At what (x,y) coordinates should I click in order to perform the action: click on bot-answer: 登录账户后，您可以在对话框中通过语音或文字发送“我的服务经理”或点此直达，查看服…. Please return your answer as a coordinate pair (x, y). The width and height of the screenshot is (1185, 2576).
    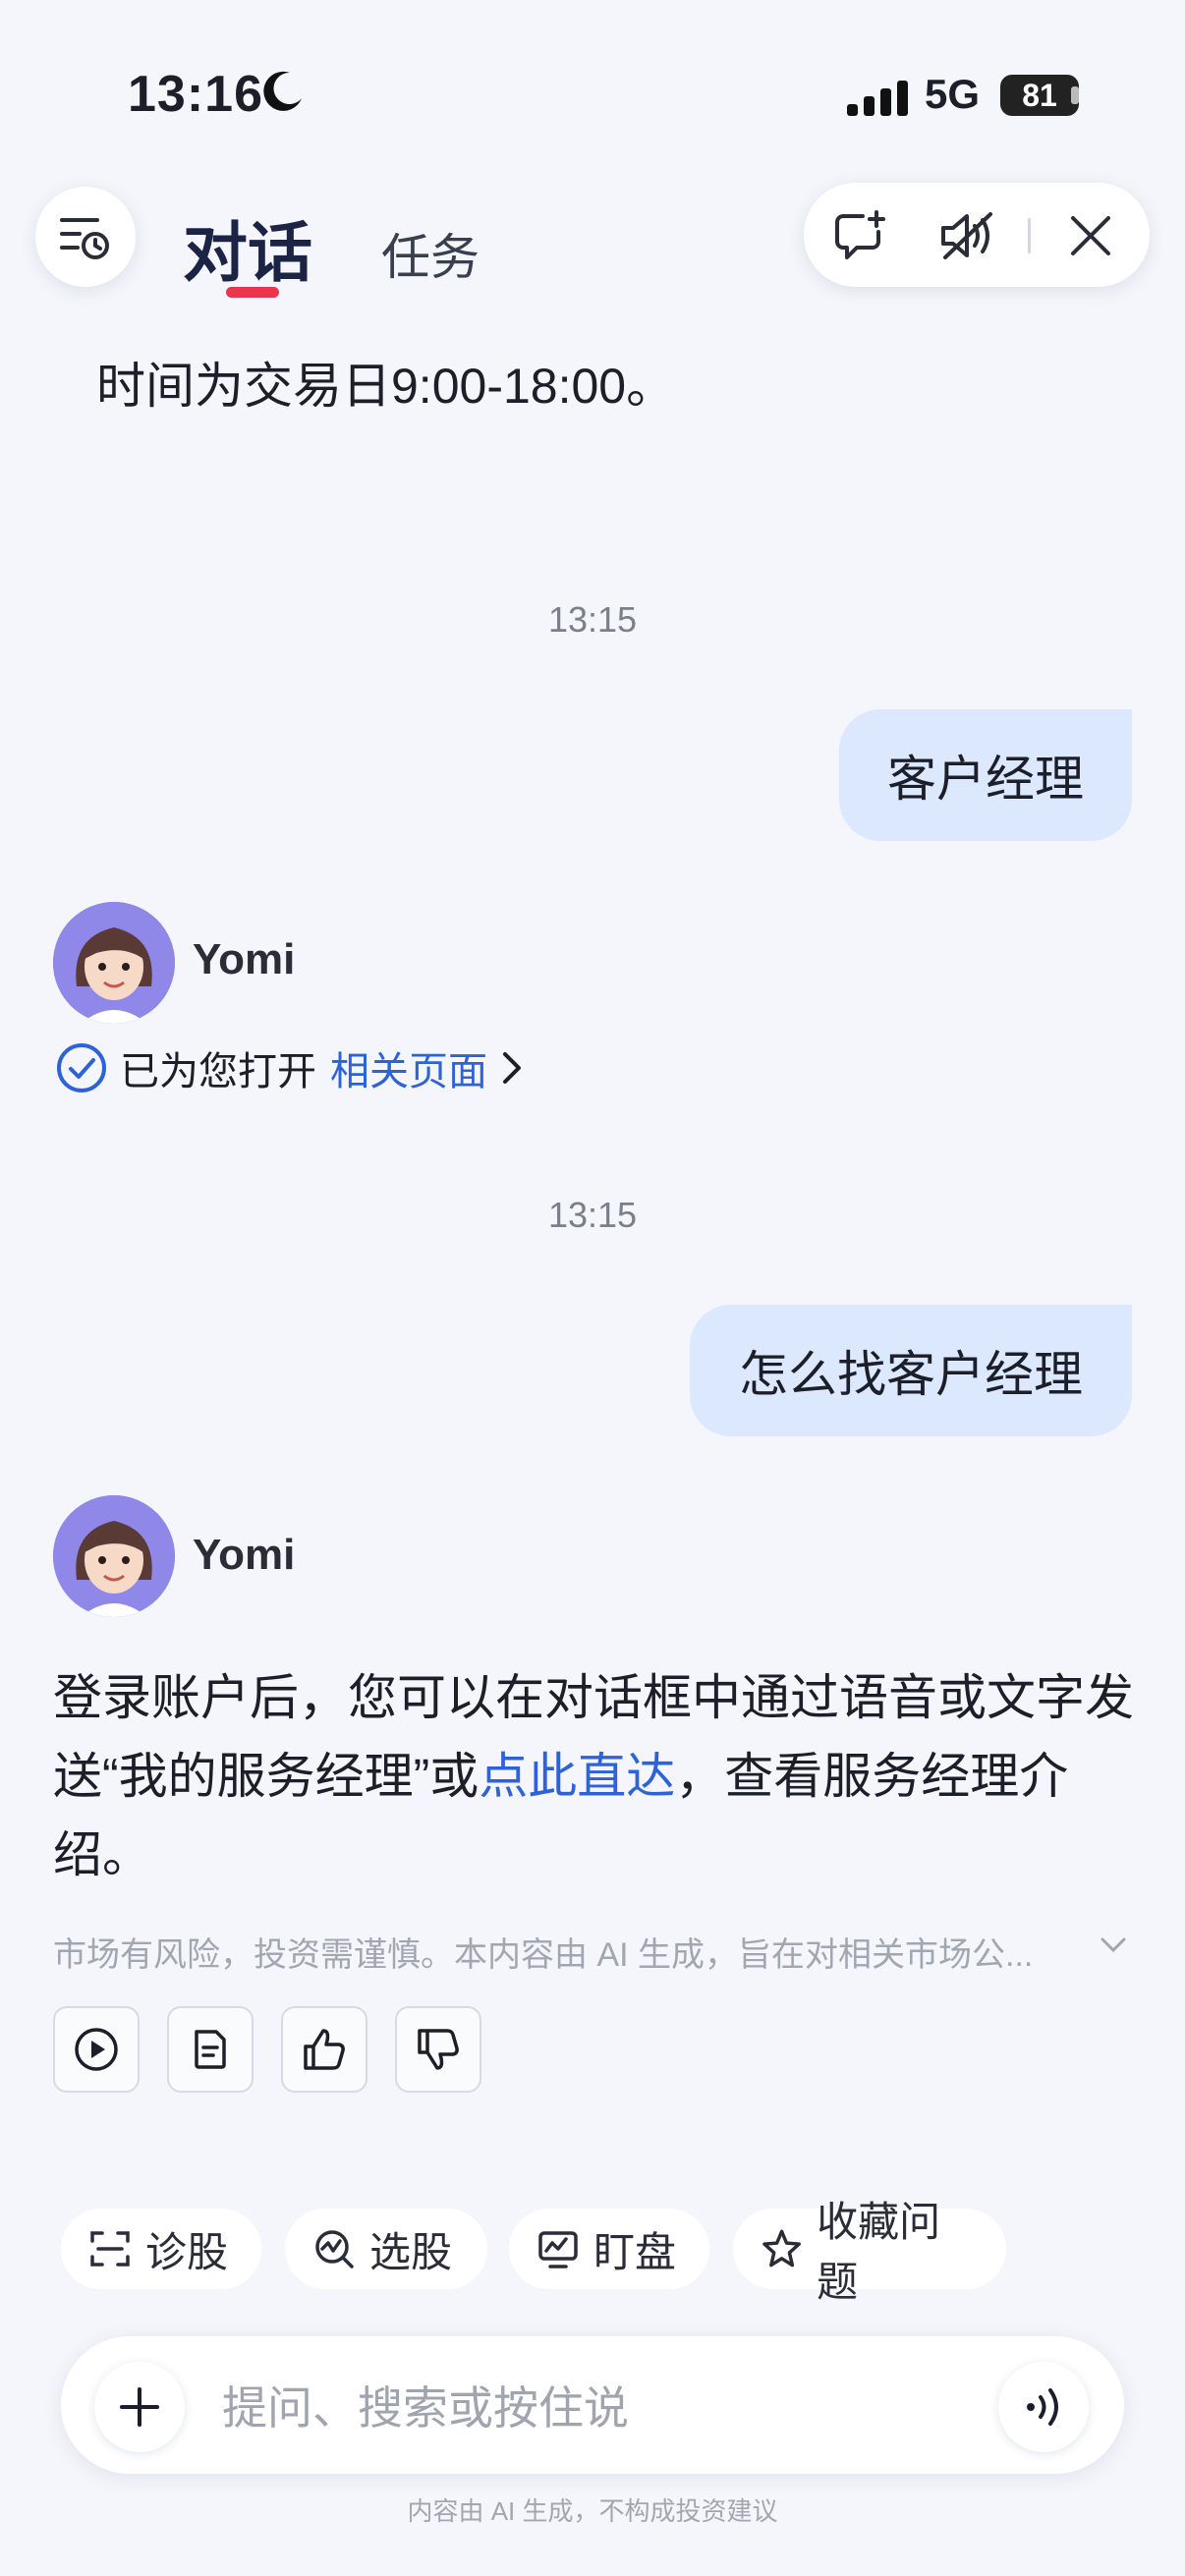
    Looking at the image, I should click on (594, 1776).